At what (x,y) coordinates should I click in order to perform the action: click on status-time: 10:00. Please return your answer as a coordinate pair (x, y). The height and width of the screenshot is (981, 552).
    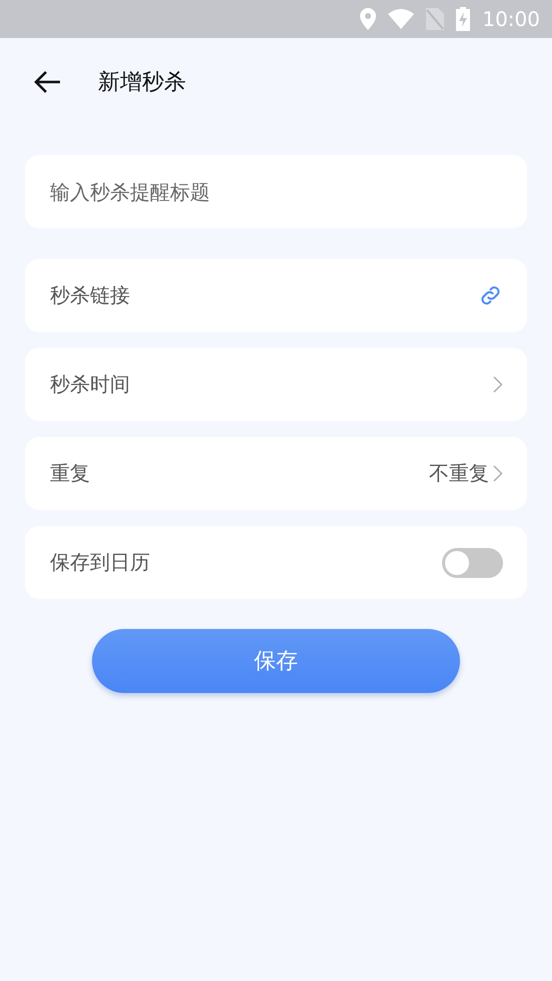
    Looking at the image, I should click on (511, 19).